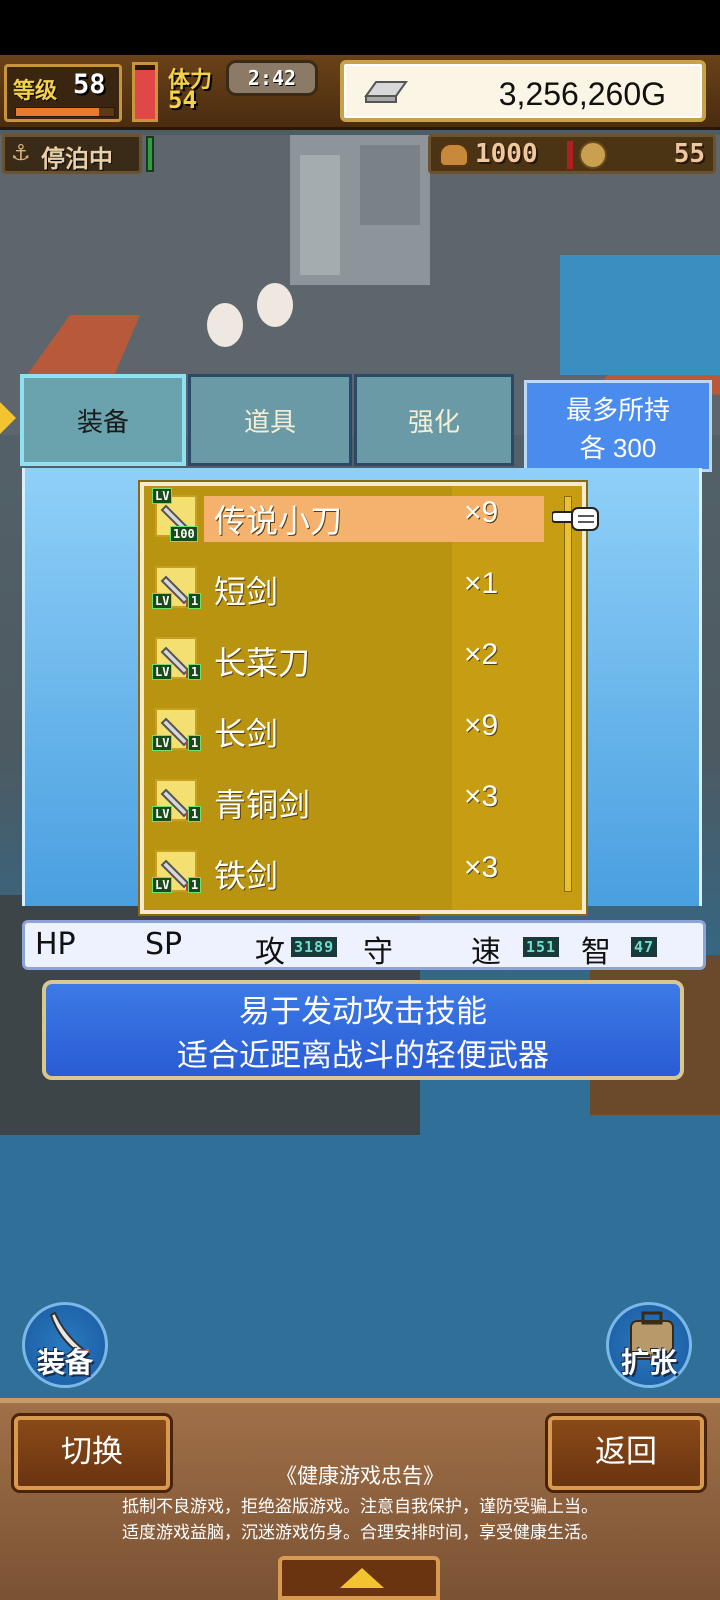 This screenshot has height=1600, width=720. I want to click on item-name: 长剑, so click(246, 734).